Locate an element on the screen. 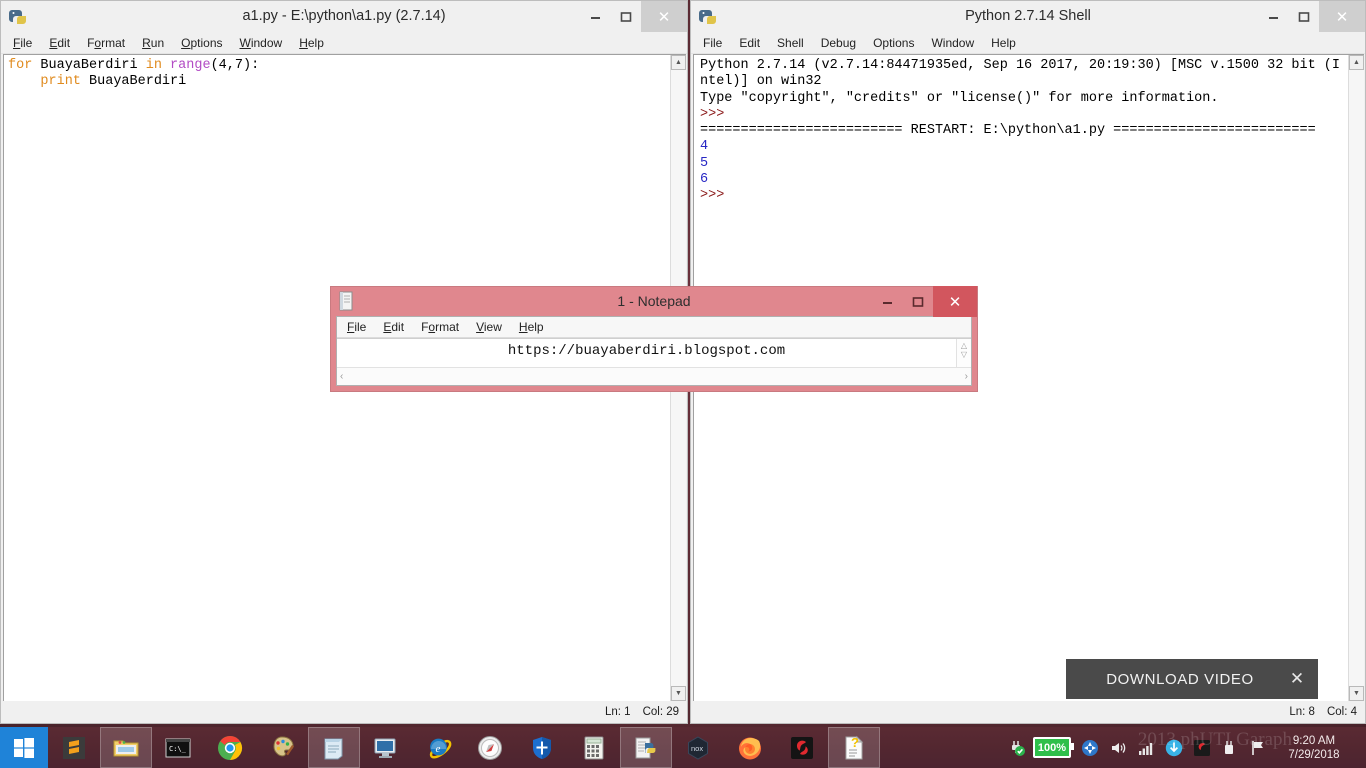 This screenshot has height=768, width=1366. svg-text: e is located at coordinates (438, 749).